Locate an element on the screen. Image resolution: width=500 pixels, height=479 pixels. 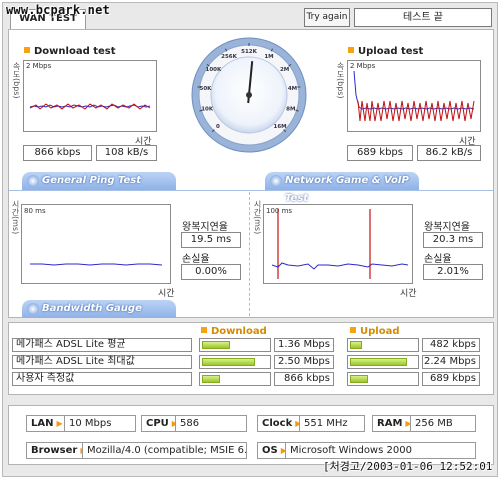
download-title: Download test is located at coordinates (70, 51).